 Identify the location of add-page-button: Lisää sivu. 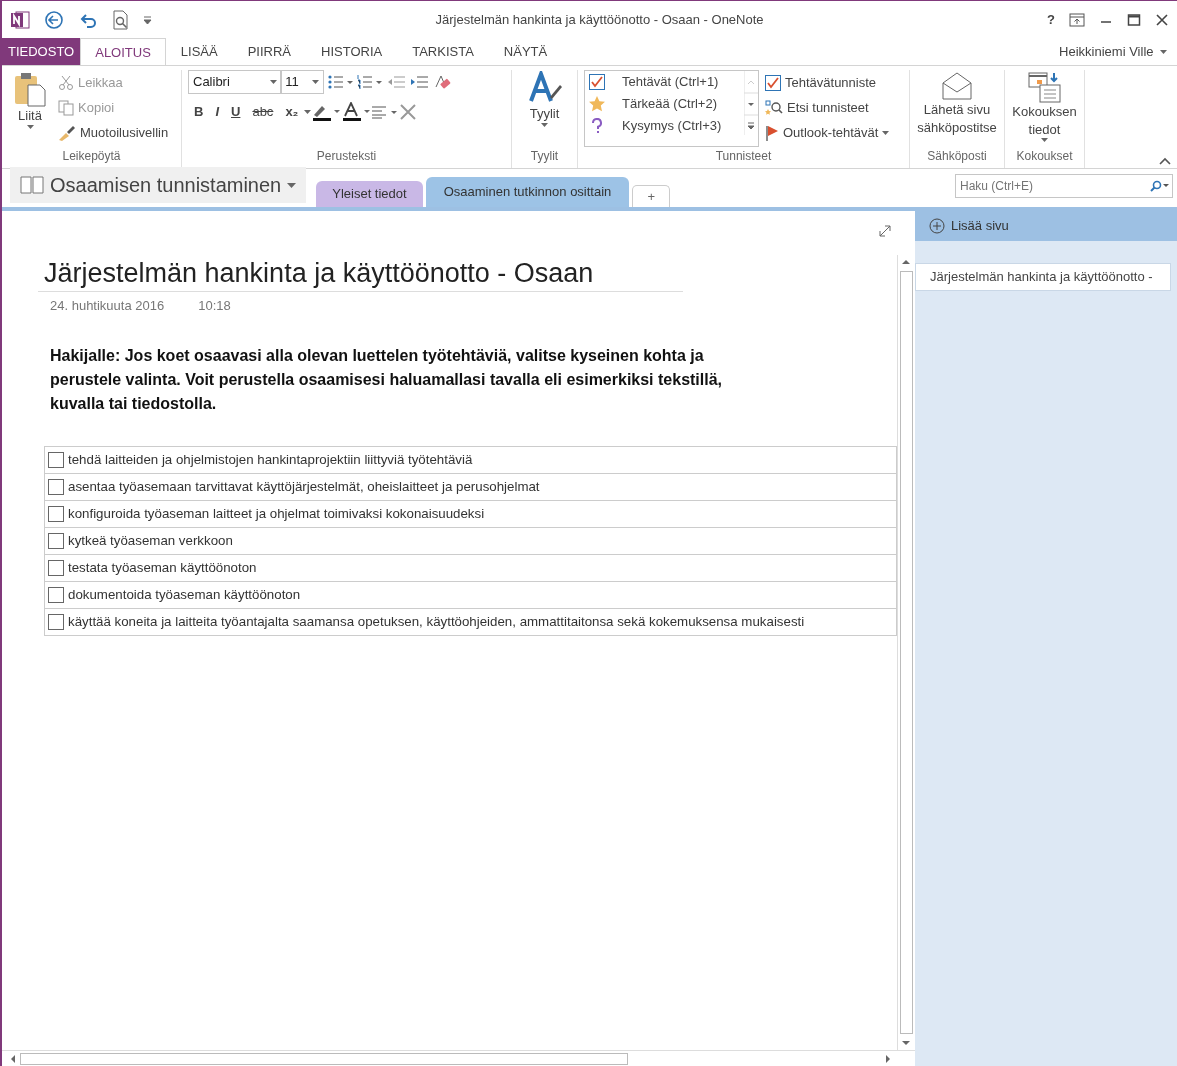
(1046, 226).